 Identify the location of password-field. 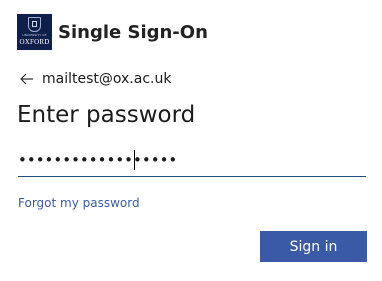
(192, 161).